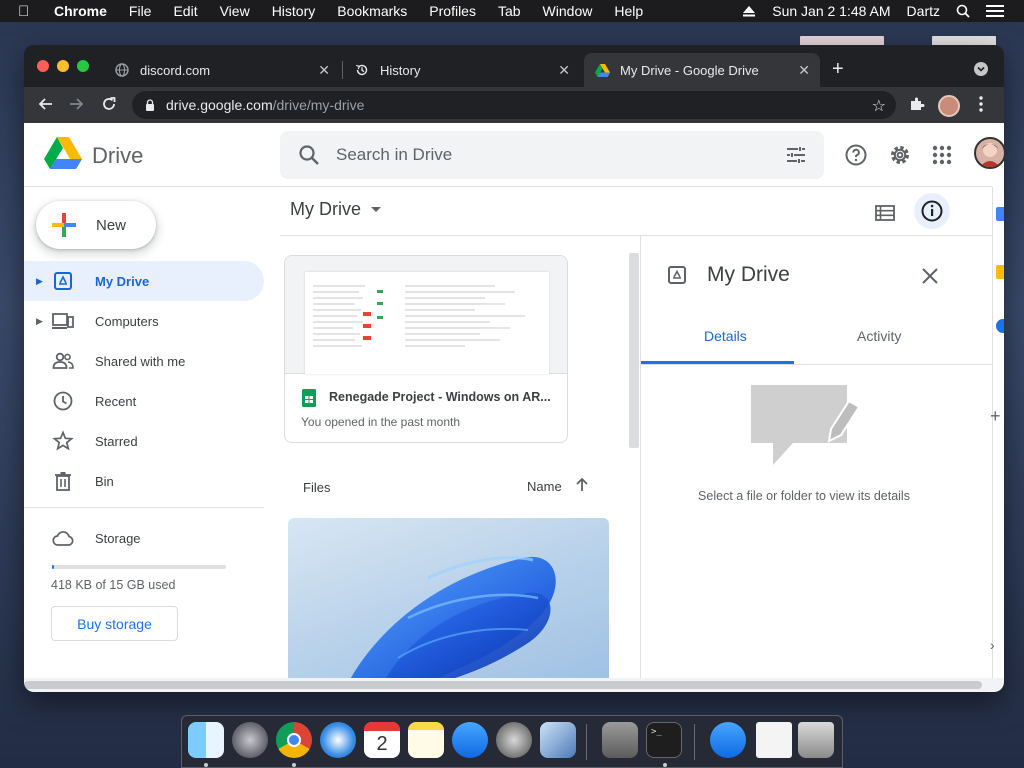 Image resolution: width=1024 pixels, height=768 pixels. I want to click on back-arrow-icon, so click(45, 105).